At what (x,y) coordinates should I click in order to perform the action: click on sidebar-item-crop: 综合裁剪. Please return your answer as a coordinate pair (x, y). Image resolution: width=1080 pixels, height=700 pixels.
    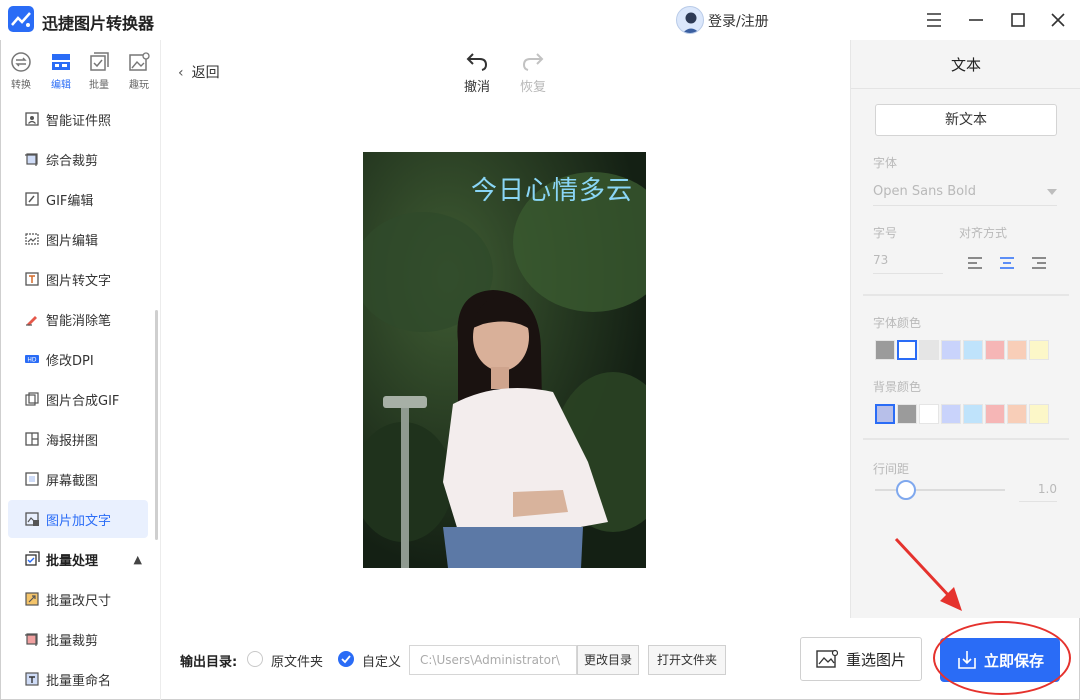
    Looking at the image, I should click on (78, 159).